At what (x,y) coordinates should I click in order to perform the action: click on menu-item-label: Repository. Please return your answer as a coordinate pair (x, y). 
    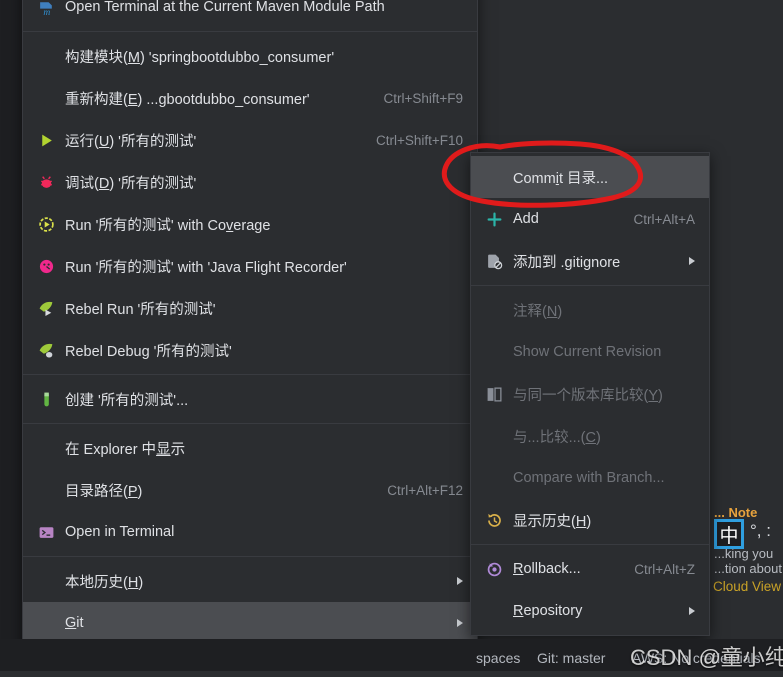
    Looking at the image, I should click on (548, 611).